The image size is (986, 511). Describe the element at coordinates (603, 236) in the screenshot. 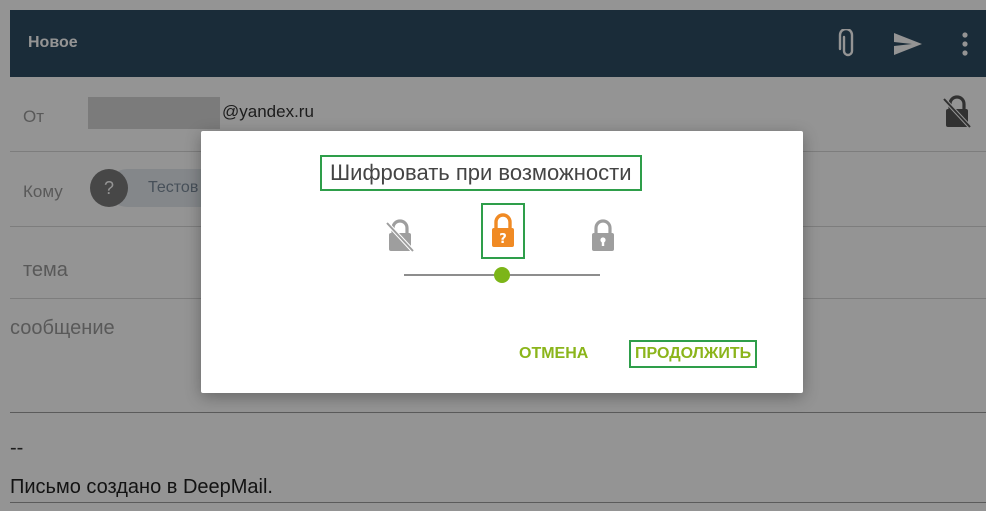

I see `lock-on-icon` at that location.